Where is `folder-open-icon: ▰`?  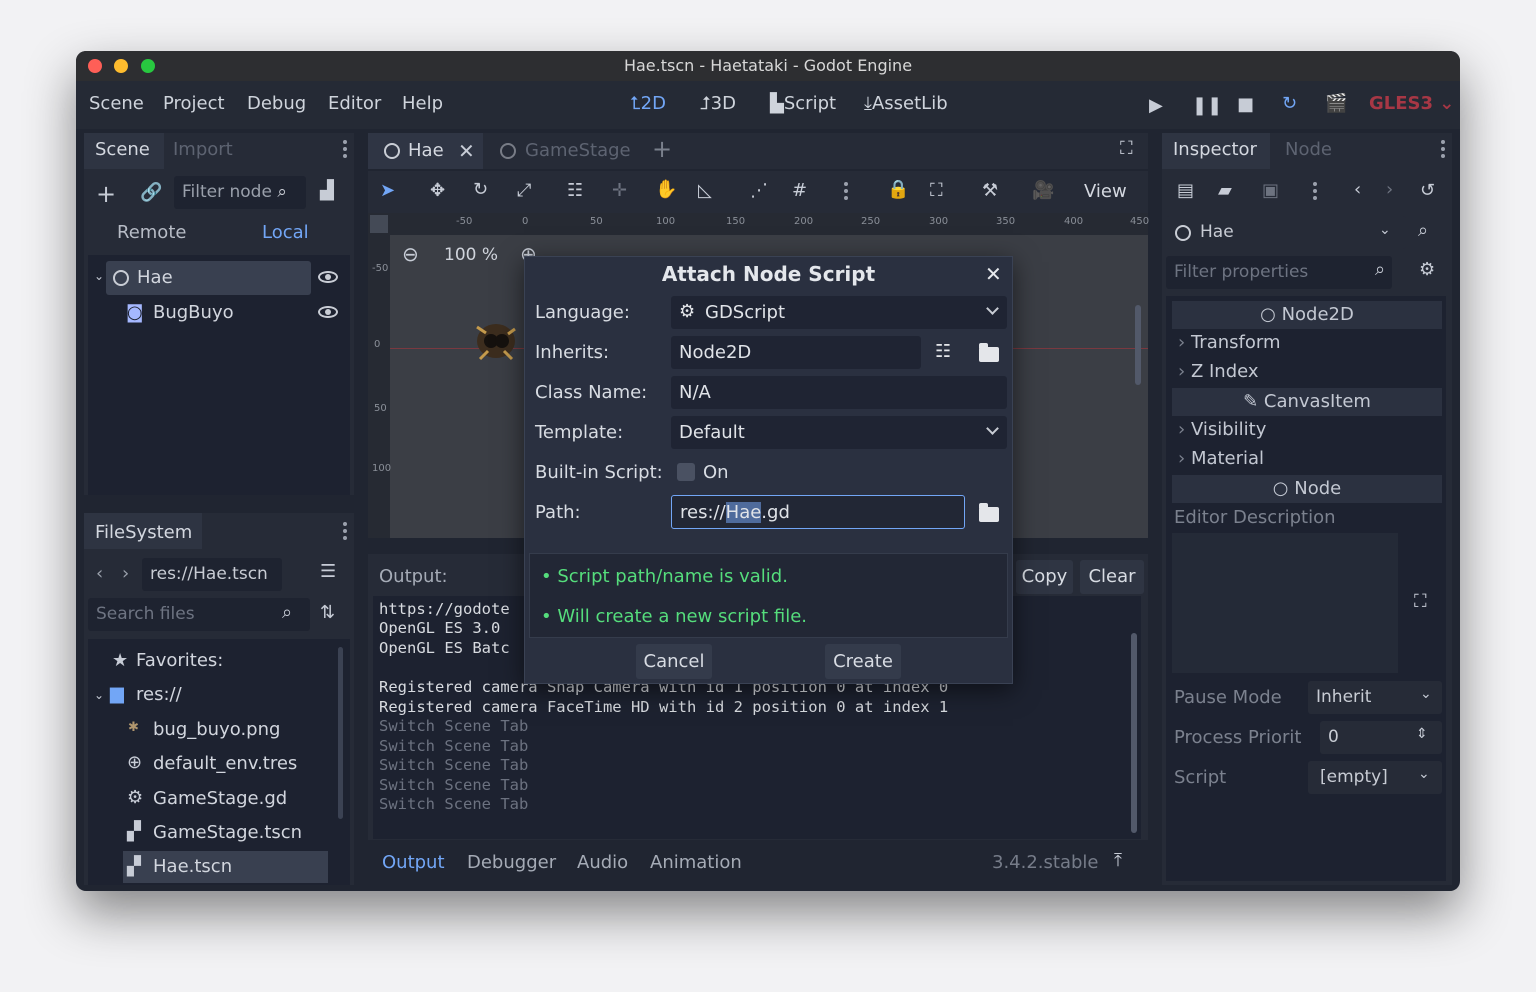 folder-open-icon: ▰ is located at coordinates (1225, 191).